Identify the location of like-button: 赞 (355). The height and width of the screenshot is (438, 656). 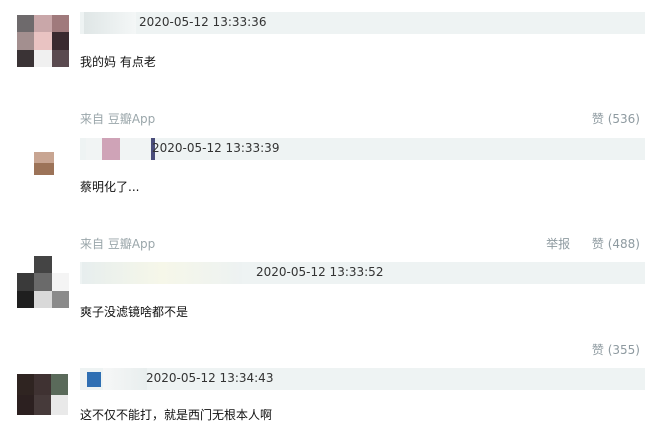
(616, 350).